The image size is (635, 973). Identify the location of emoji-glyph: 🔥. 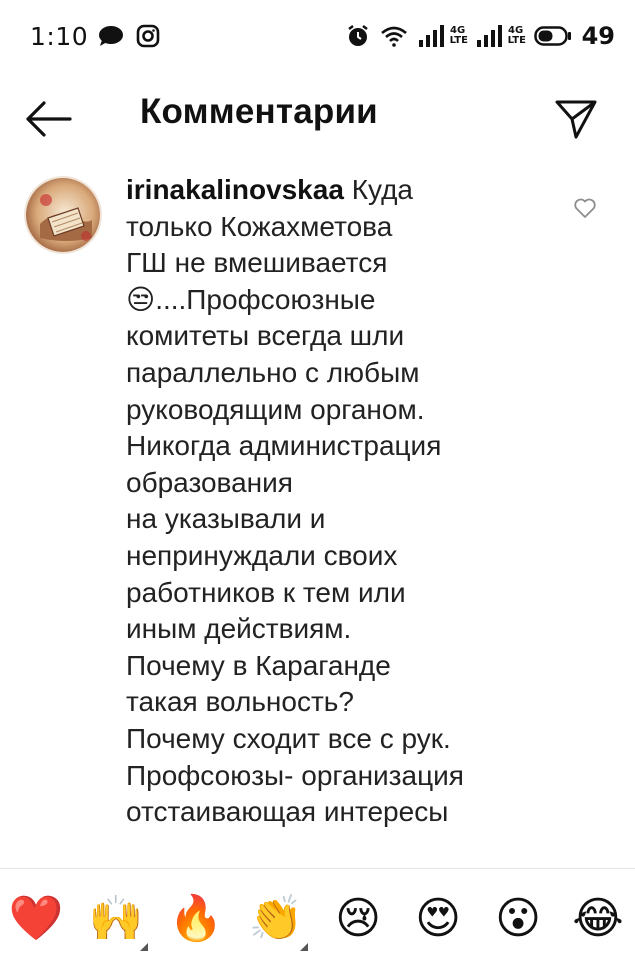
(196, 918).